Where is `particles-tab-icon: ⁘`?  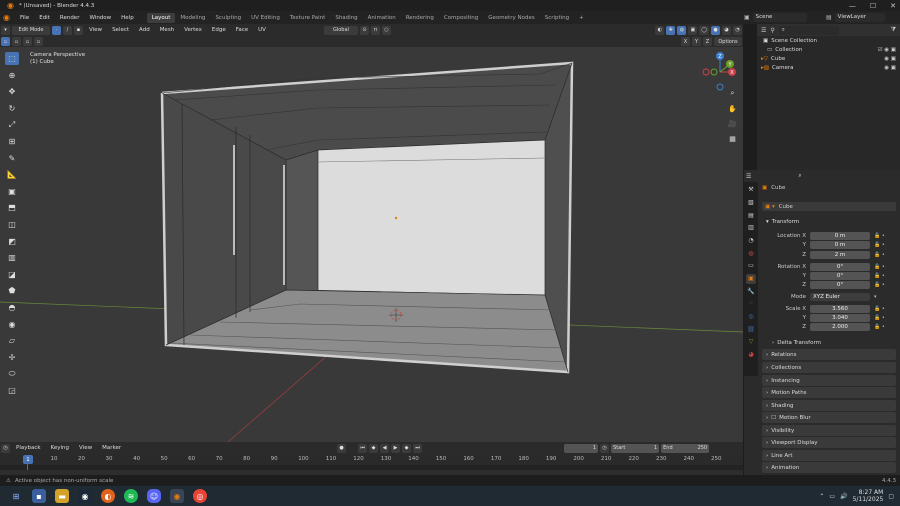
particles-tab-icon: ⁘ is located at coordinates (751, 304).